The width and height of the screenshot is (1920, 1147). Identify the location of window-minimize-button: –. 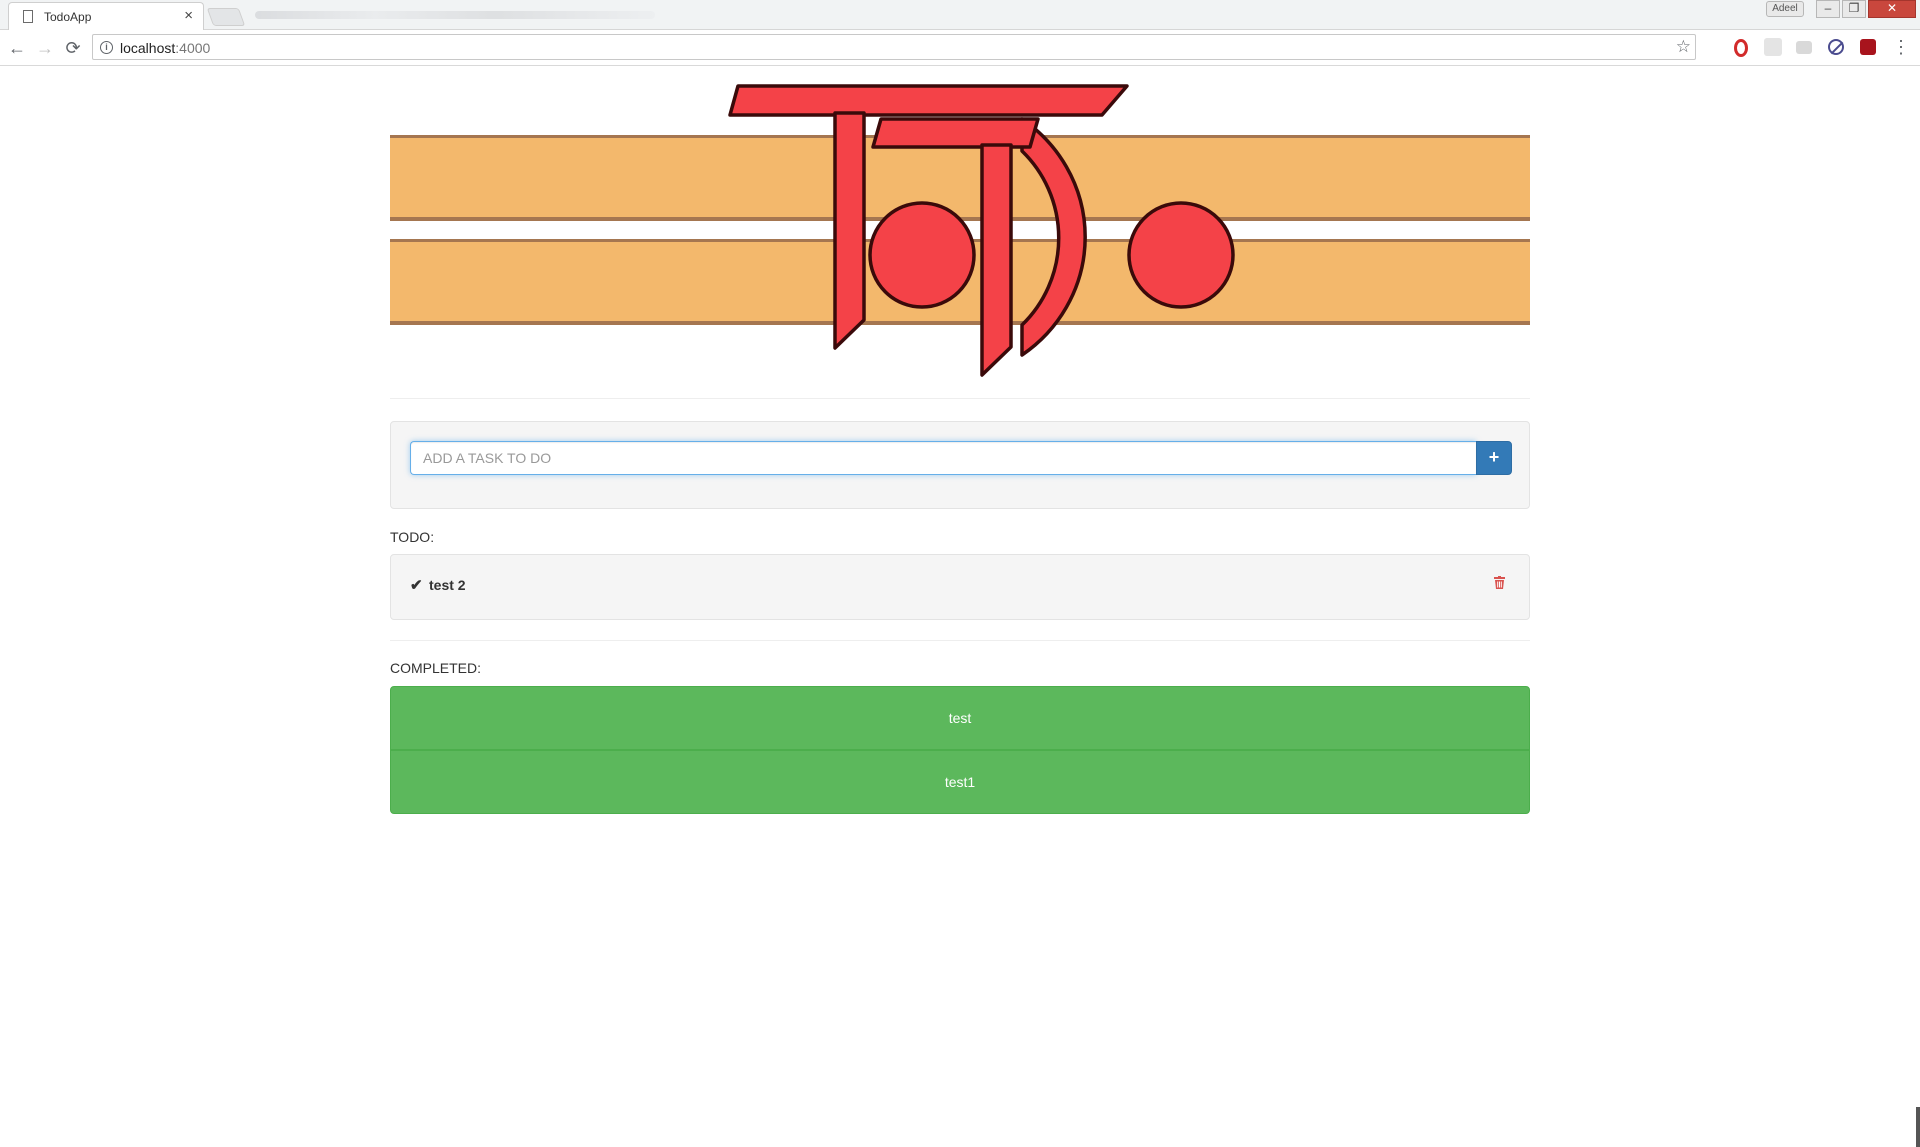
(1828, 9).